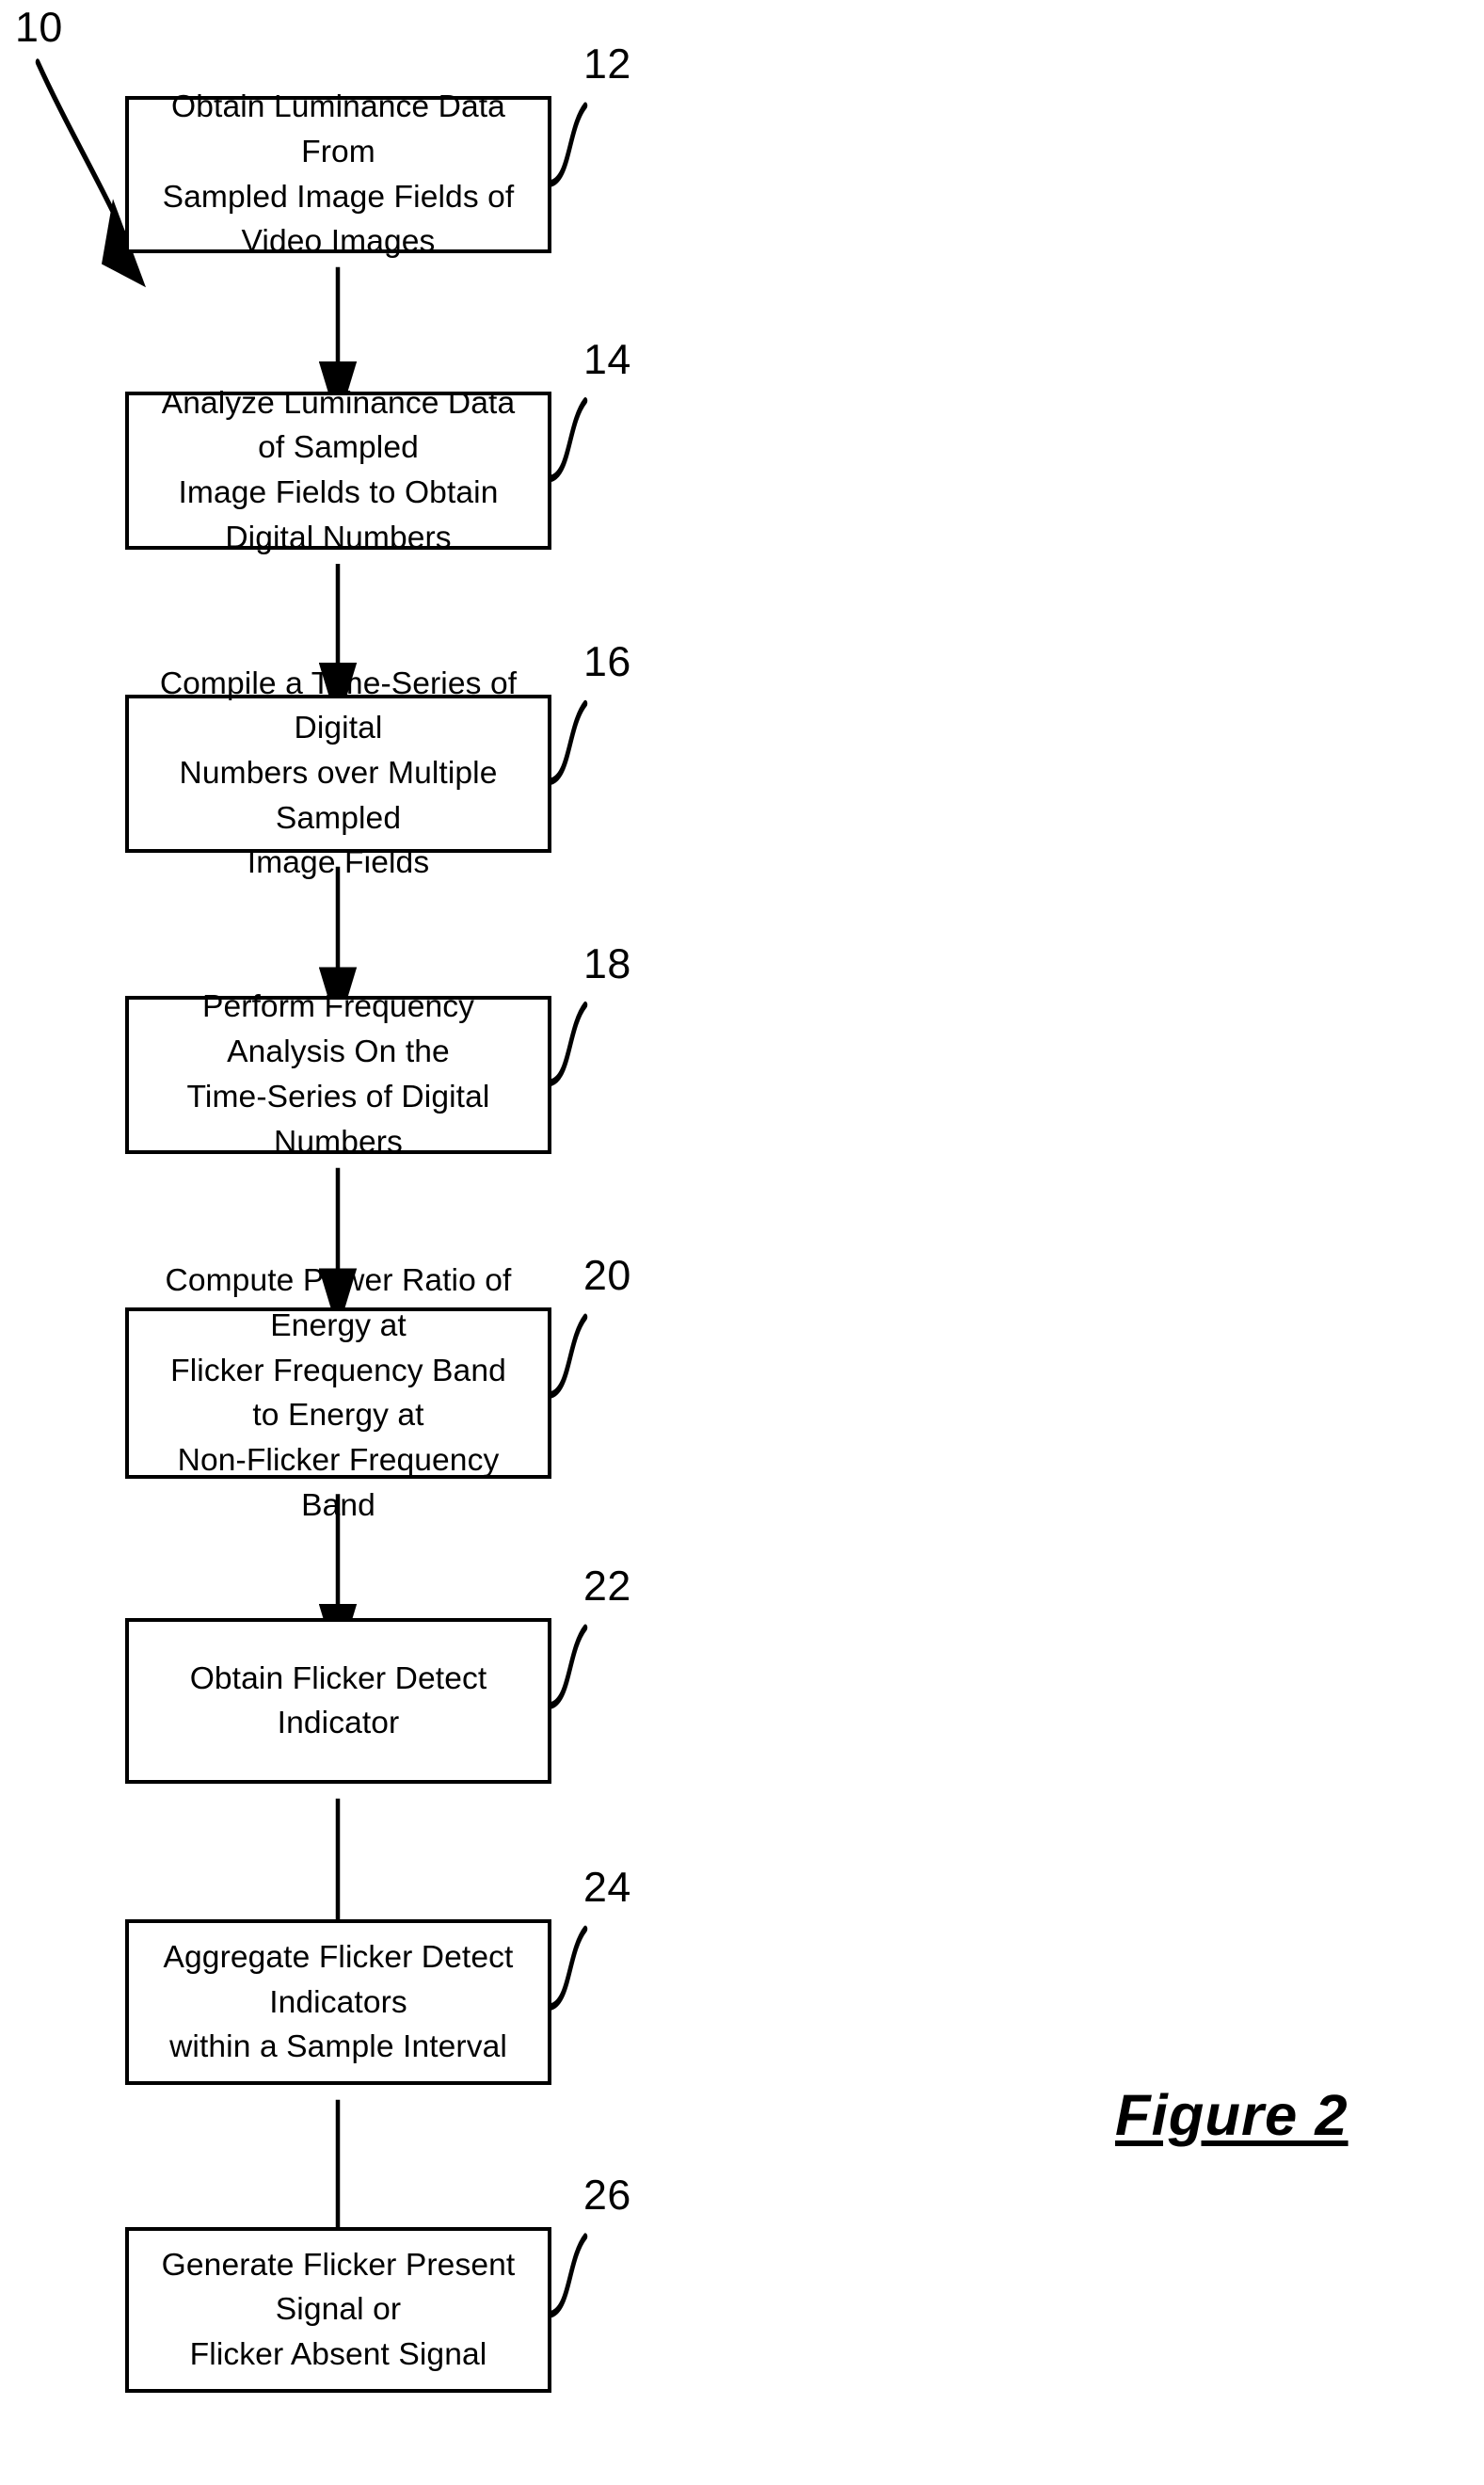 The image size is (1484, 2485). What do you see at coordinates (1231, 2116) in the screenshot?
I see `figure-caption: Figure 2` at bounding box center [1231, 2116].